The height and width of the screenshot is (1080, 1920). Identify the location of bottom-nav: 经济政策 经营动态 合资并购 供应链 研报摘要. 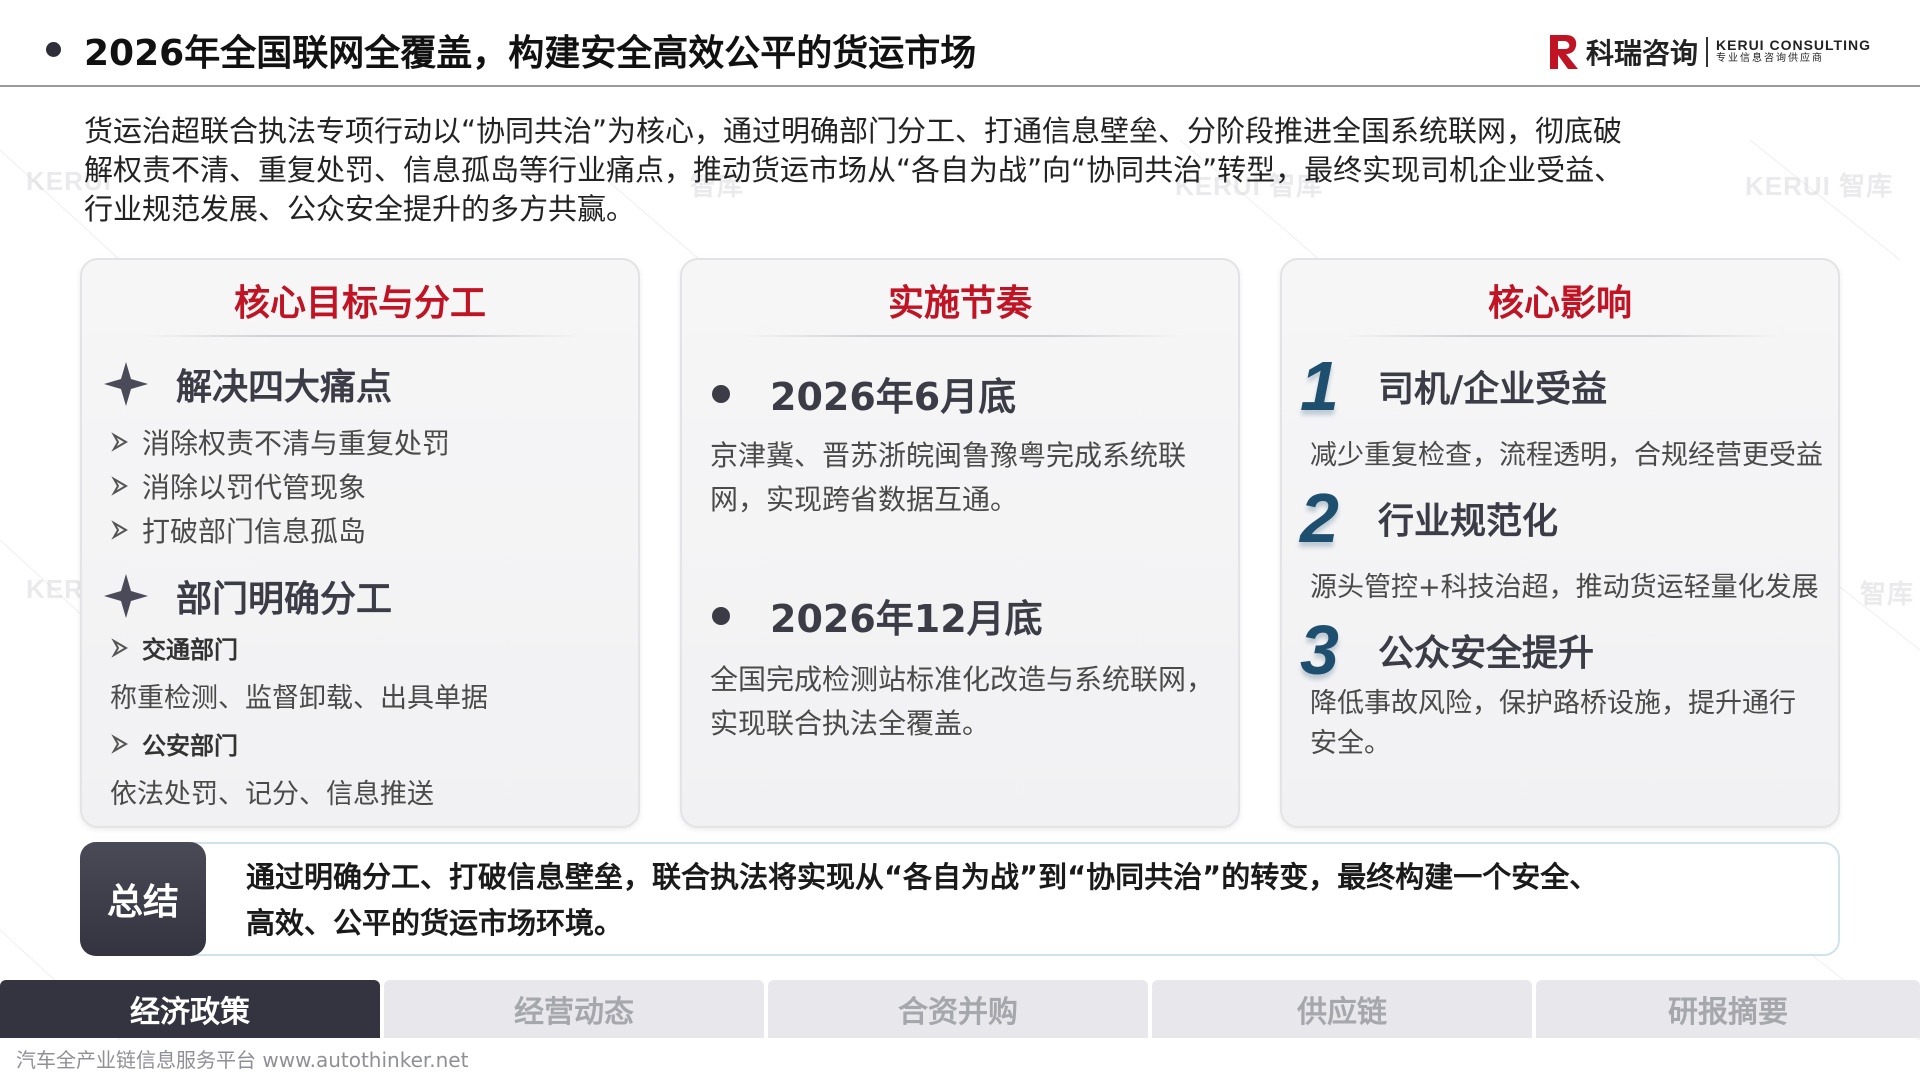
(960, 1009).